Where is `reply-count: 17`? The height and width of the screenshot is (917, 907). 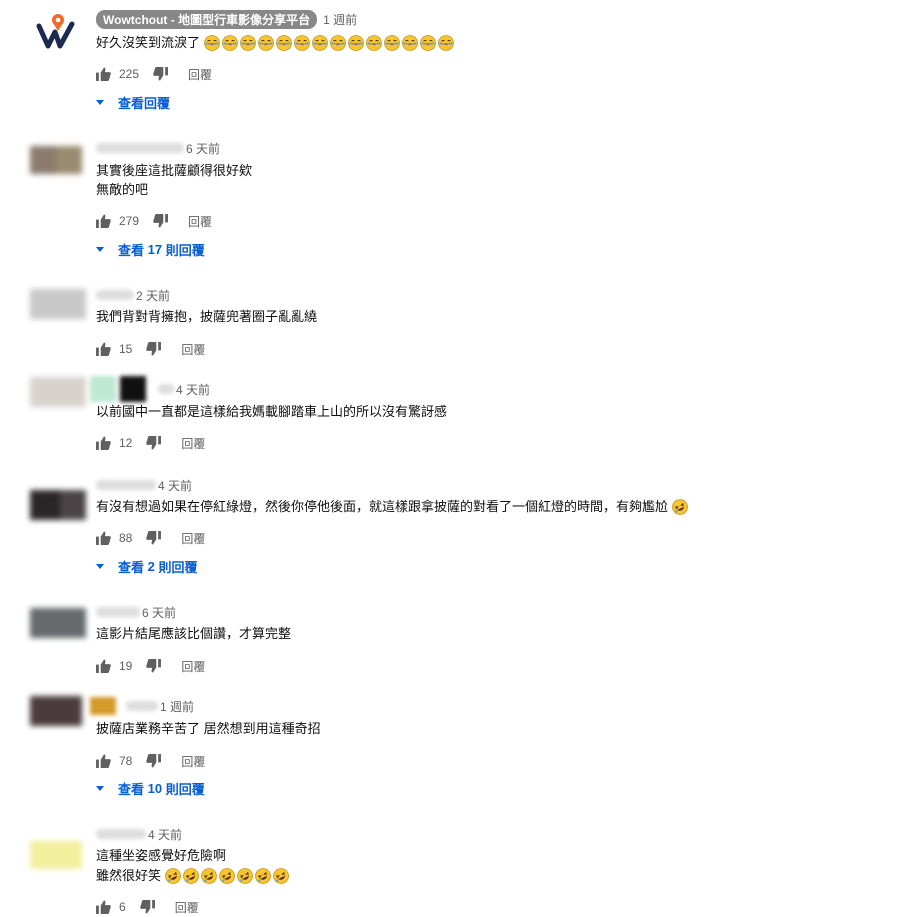
reply-count: 17 is located at coordinates (155, 249).